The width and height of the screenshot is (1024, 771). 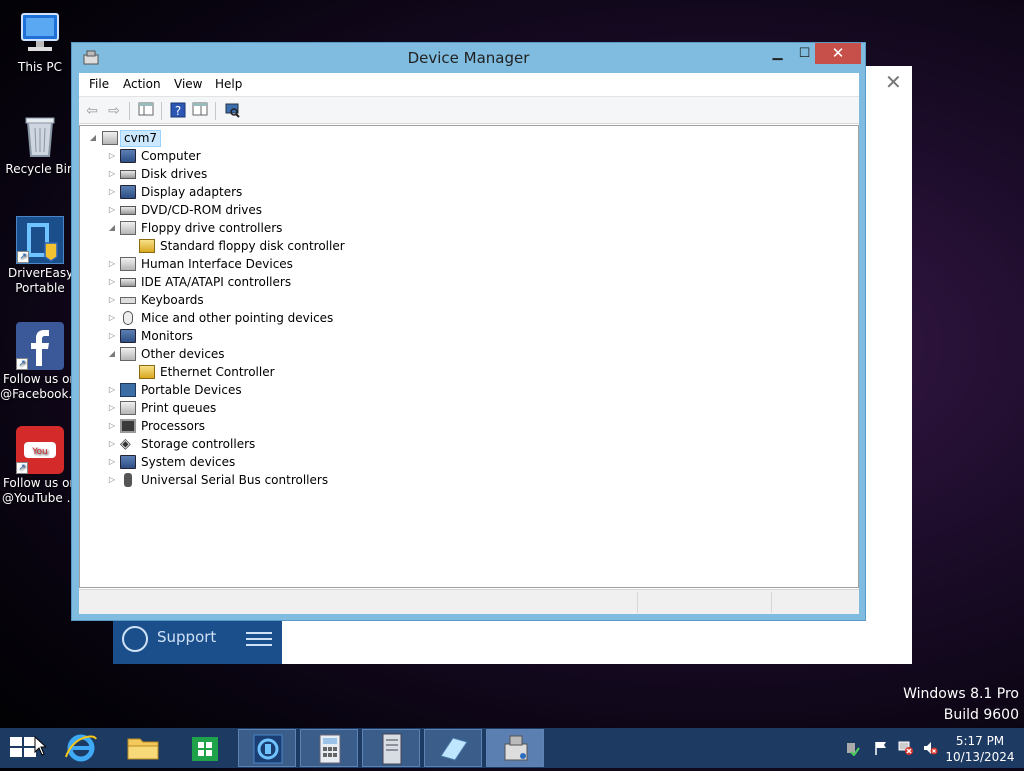 What do you see at coordinates (128, 318) in the screenshot?
I see `mouse-icon` at bounding box center [128, 318].